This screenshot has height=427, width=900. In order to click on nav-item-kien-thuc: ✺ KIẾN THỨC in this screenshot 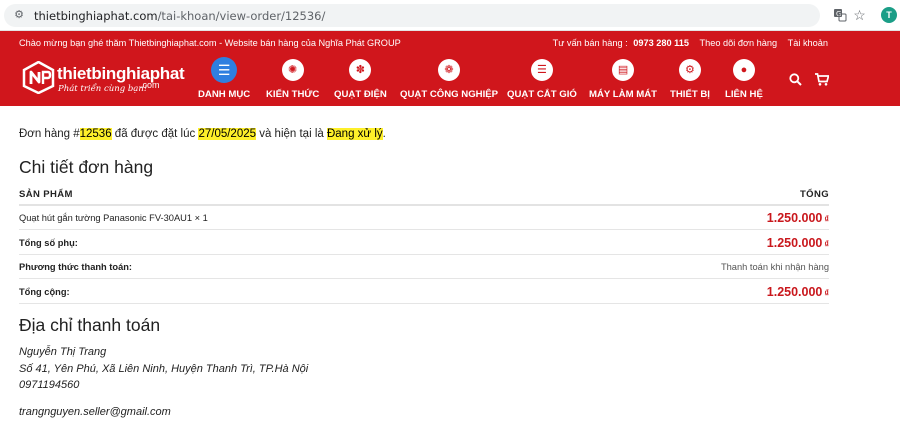, I will do `click(292, 78)`.